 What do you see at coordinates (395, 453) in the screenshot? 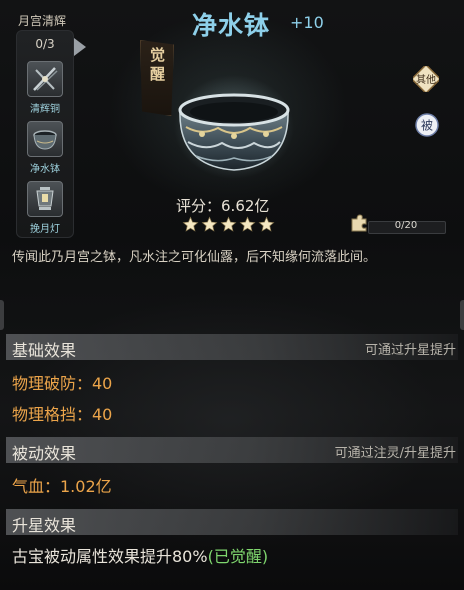
I see `section-note: 可通过注灵/升星提升` at bounding box center [395, 453].